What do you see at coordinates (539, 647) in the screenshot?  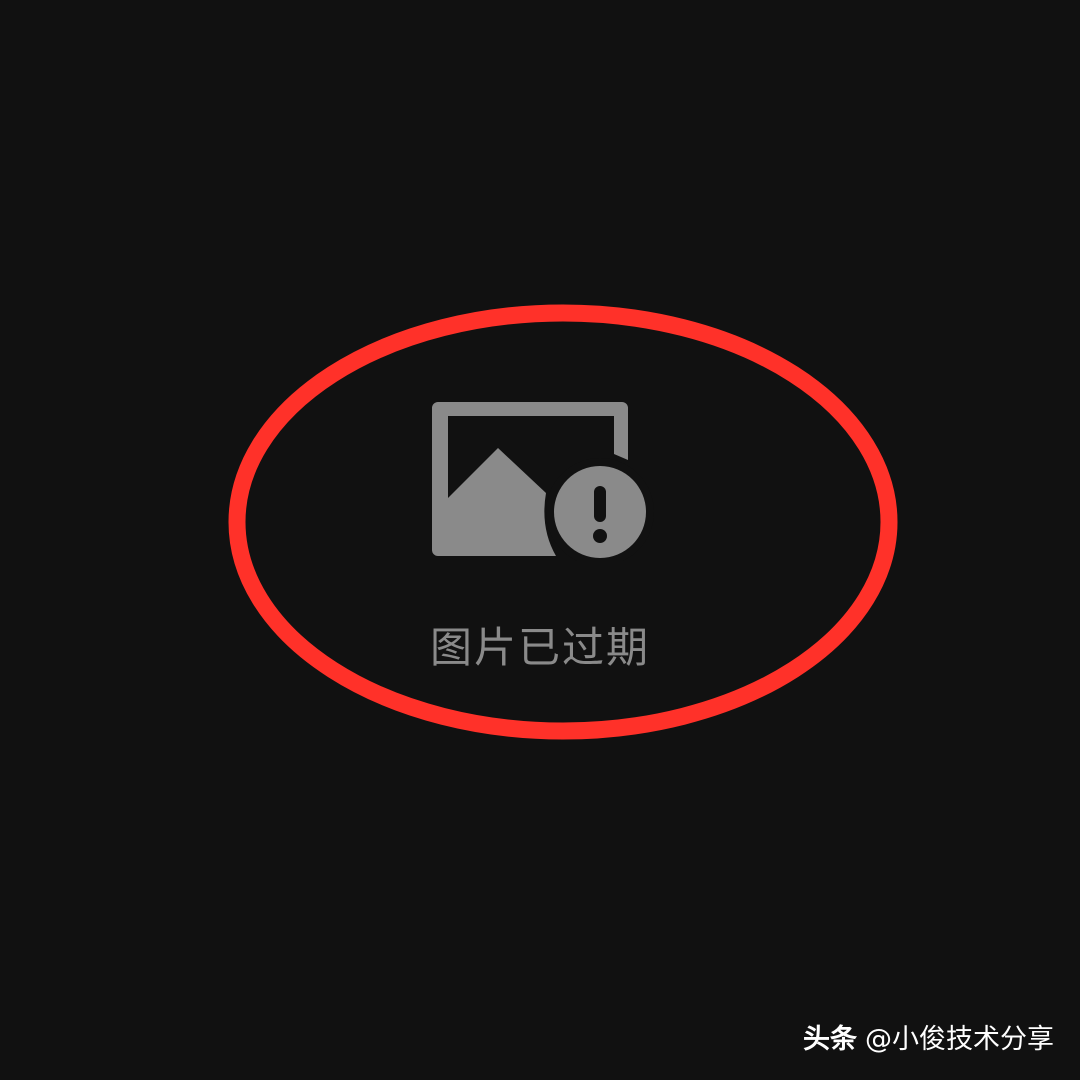 I see `expired-message: 图片已过期` at bounding box center [539, 647].